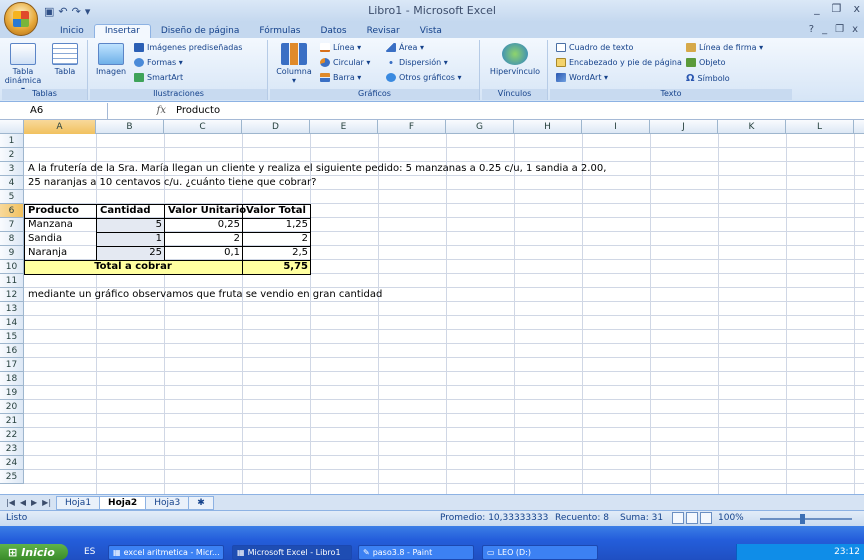 The width and height of the screenshot is (864, 560). What do you see at coordinates (706, 62) in the screenshot?
I see `objeto-button: Objeto` at bounding box center [706, 62].